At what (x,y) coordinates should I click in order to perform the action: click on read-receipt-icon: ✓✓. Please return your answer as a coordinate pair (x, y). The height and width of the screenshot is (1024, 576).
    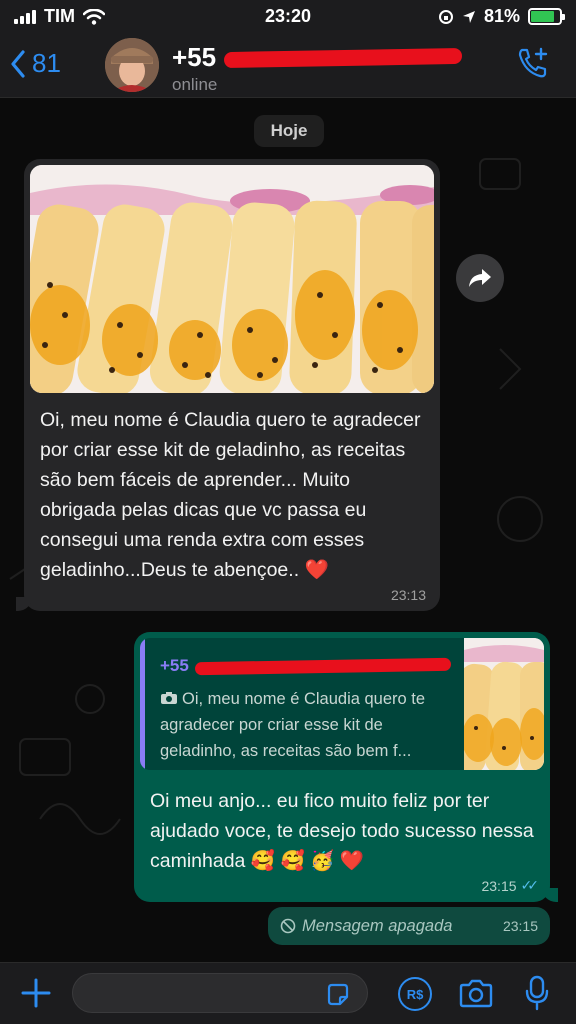
    Looking at the image, I should click on (530, 885).